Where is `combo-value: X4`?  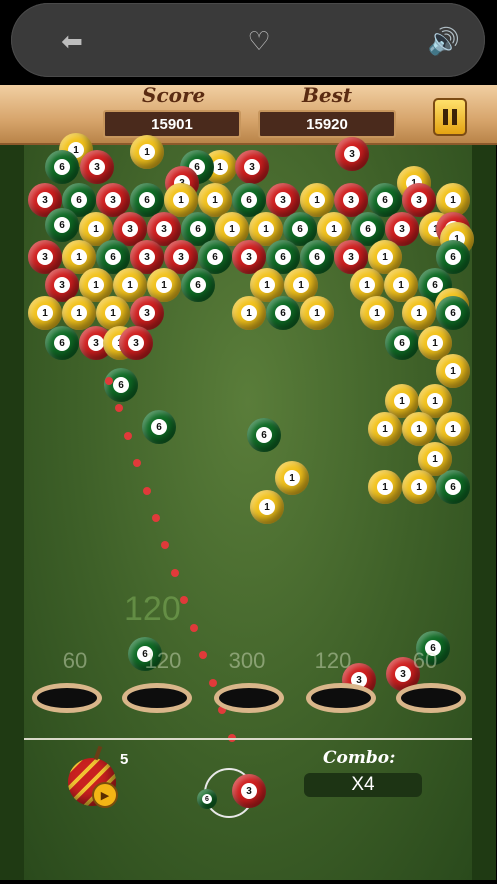 combo-value: X4 is located at coordinates (363, 785).